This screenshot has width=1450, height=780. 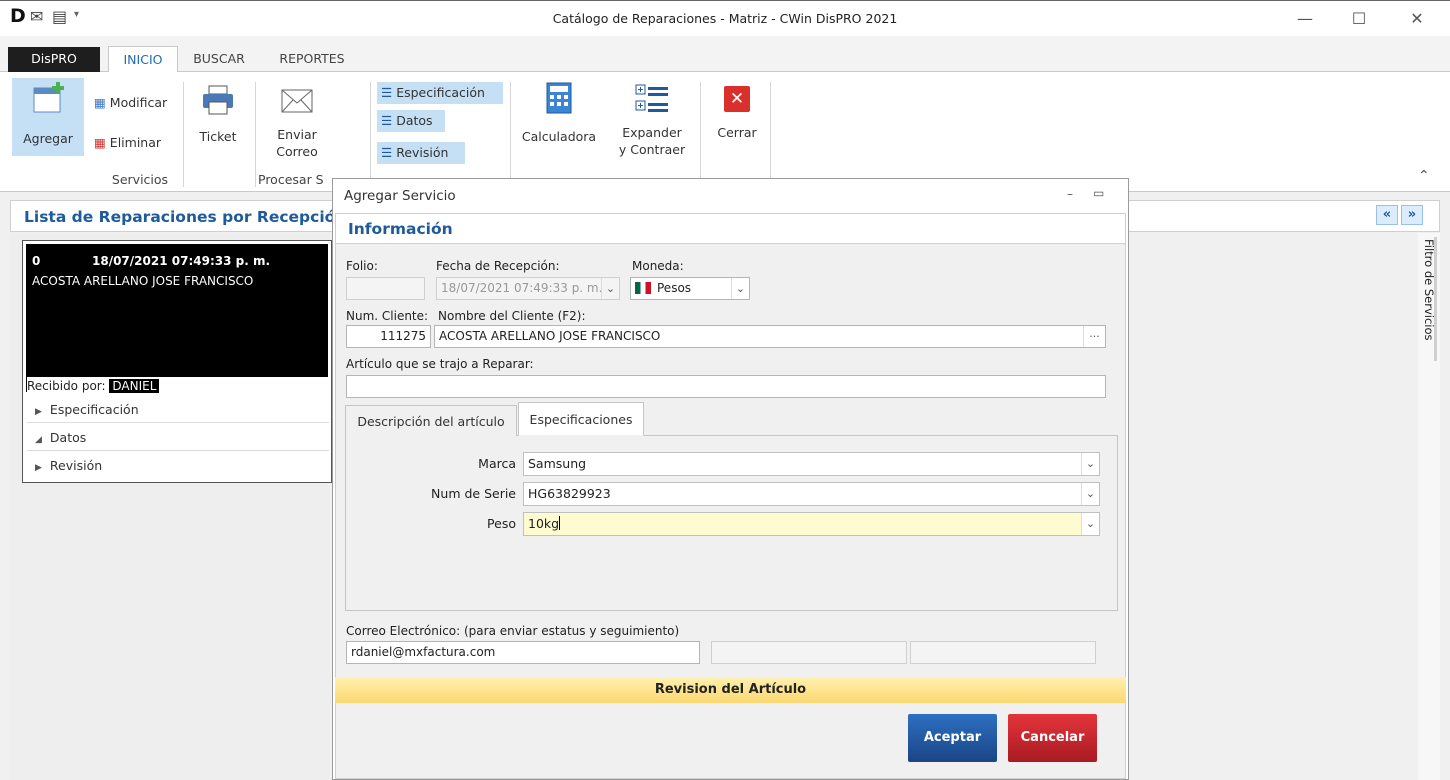 What do you see at coordinates (1070, 194) in the screenshot?
I see `dialog-minimize-icon: –` at bounding box center [1070, 194].